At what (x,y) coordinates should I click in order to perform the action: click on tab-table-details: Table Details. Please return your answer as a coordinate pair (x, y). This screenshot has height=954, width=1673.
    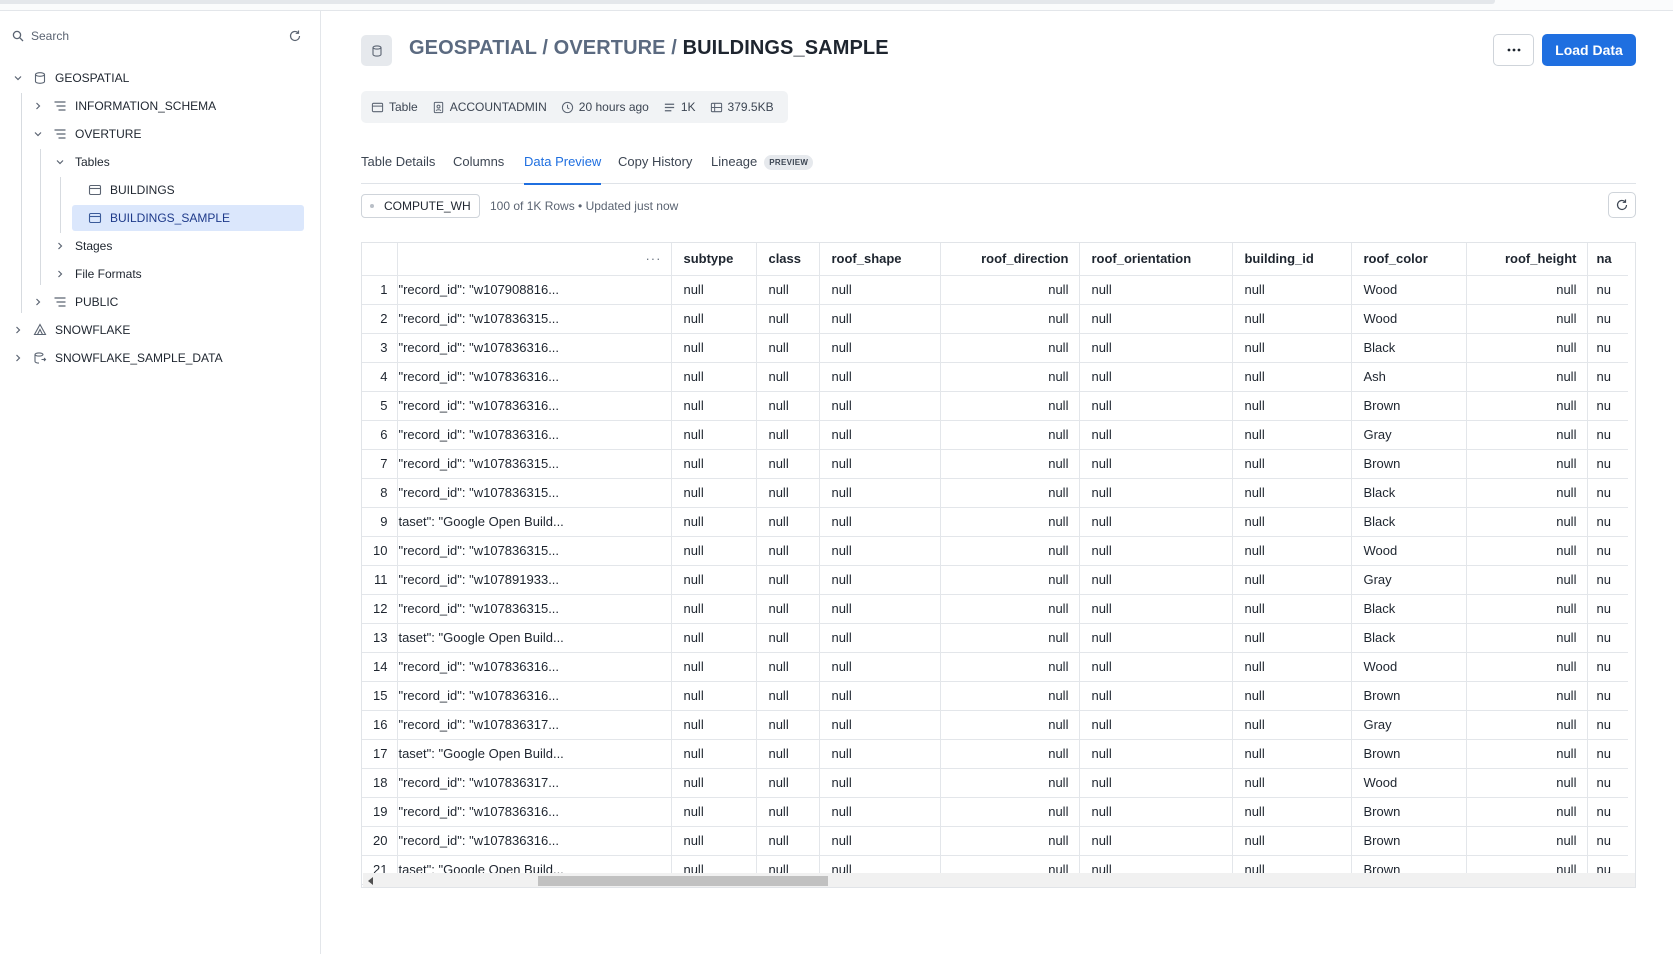
    Looking at the image, I should click on (398, 163).